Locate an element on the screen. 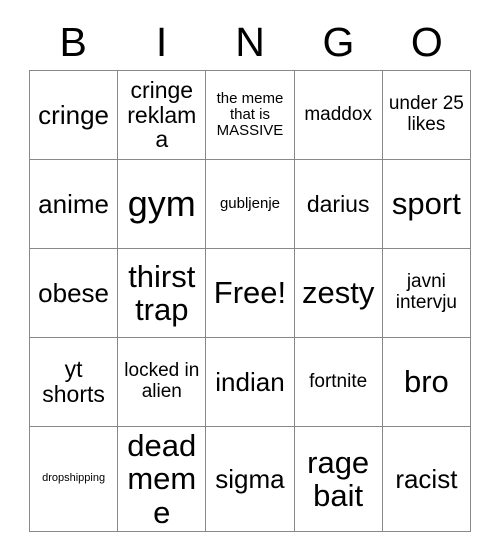 The image size is (500, 544). bingo-cell-g2: darius is located at coordinates (338, 204).